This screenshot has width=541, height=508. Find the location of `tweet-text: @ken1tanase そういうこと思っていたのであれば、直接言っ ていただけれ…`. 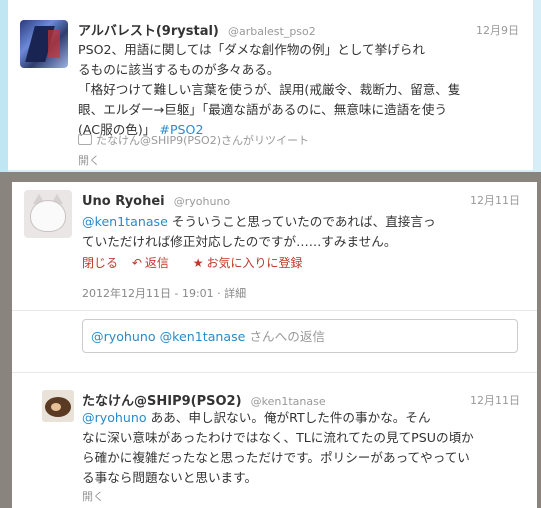

tweet-text: @ken1tanase そういうこと思っていたのであれば、直接言っ ていただけれ… is located at coordinates (259, 231).